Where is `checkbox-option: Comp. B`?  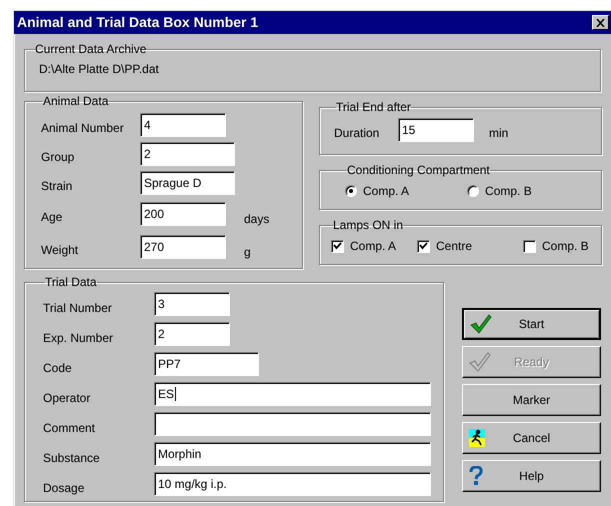
checkbox-option: Comp. B is located at coordinates (556, 246).